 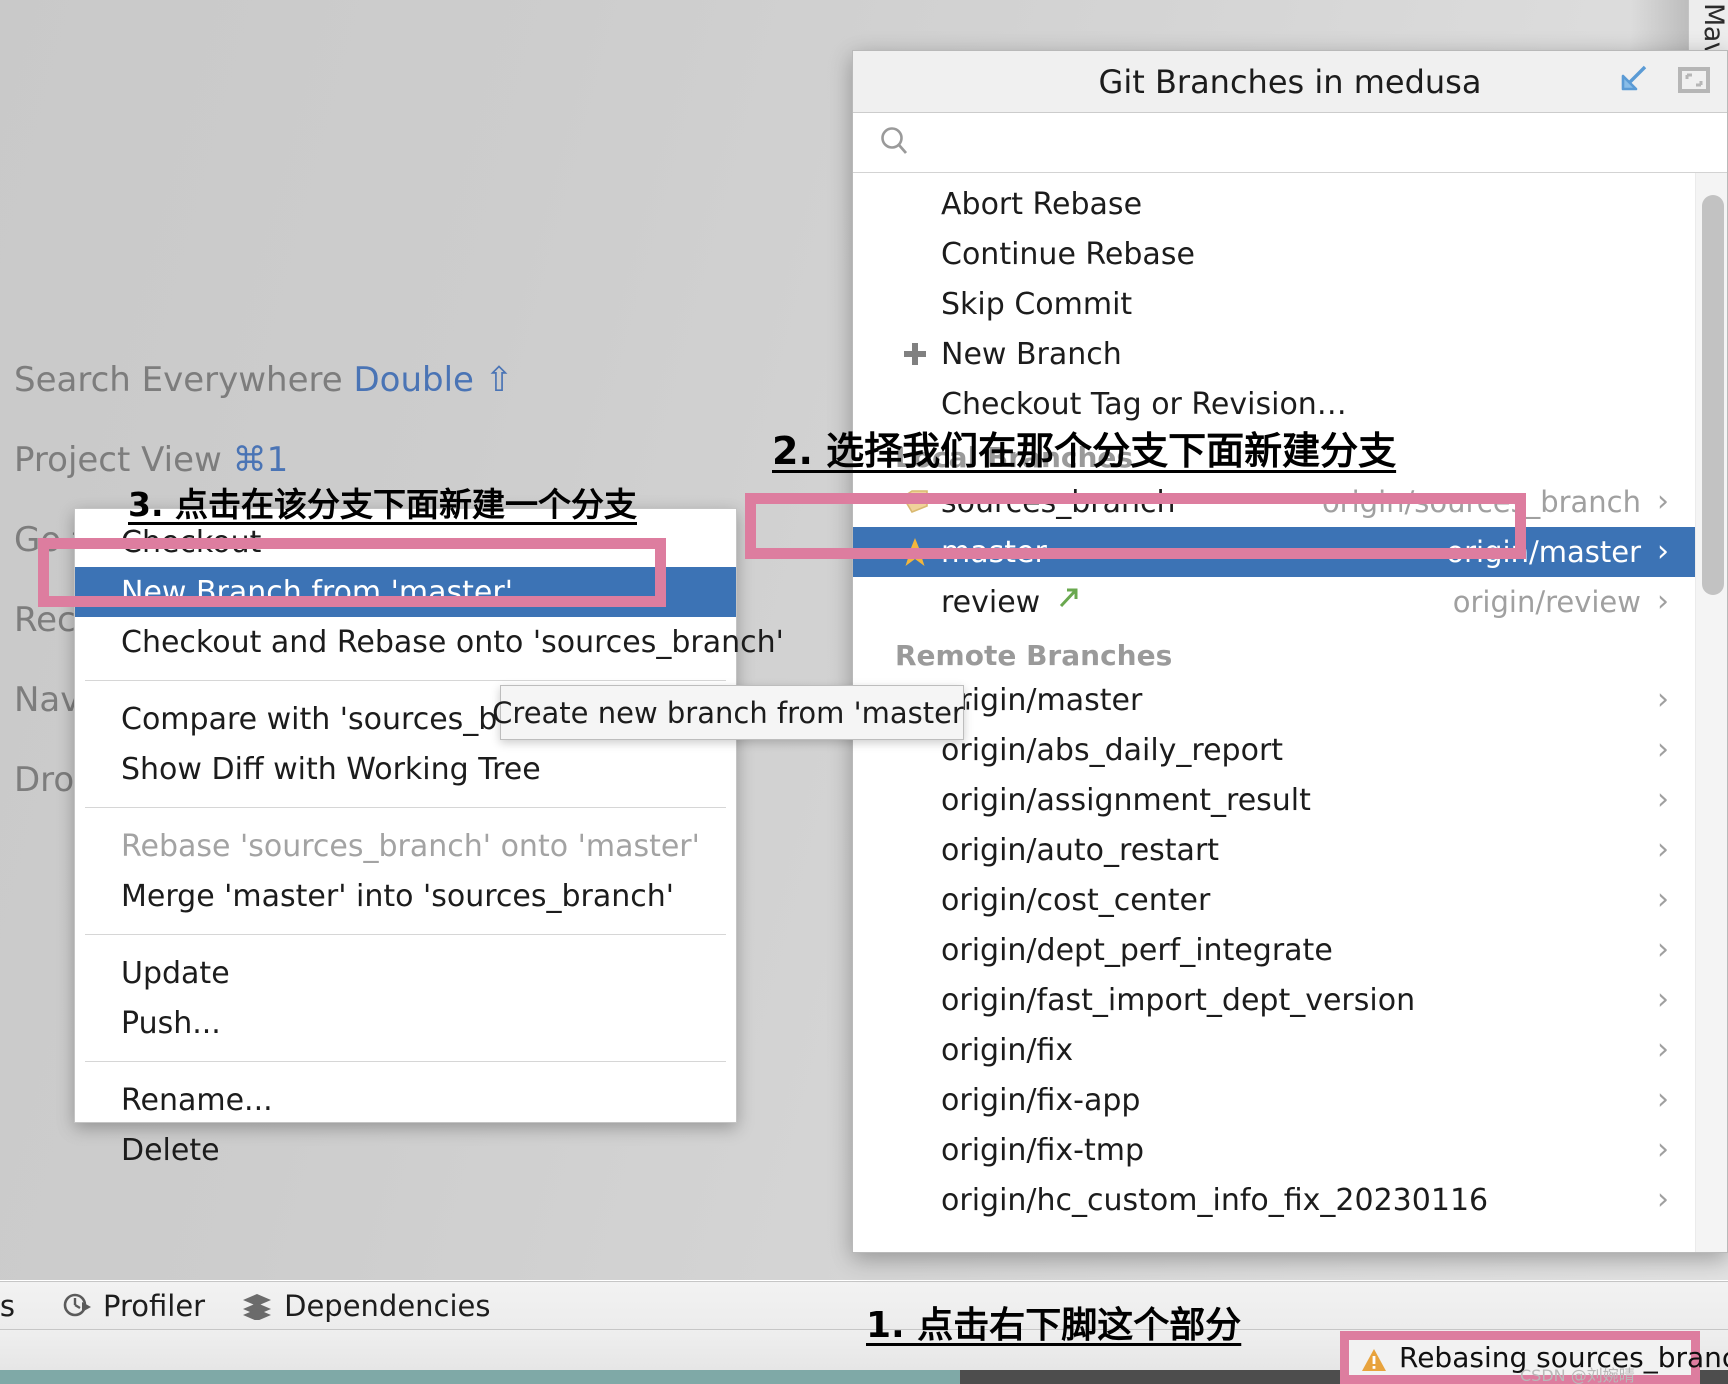 What do you see at coordinates (1135, 526) in the screenshot?
I see `highlight-box-master-row` at bounding box center [1135, 526].